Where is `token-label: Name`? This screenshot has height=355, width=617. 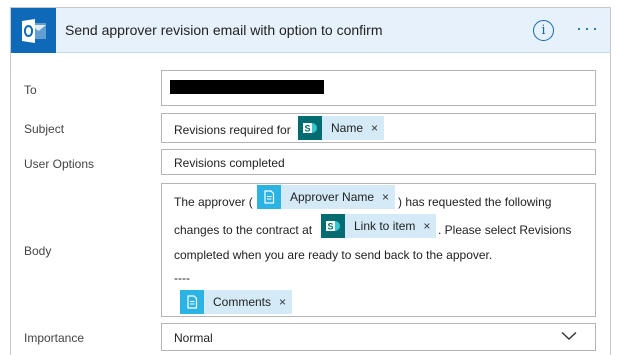 token-label: Name is located at coordinates (347, 128).